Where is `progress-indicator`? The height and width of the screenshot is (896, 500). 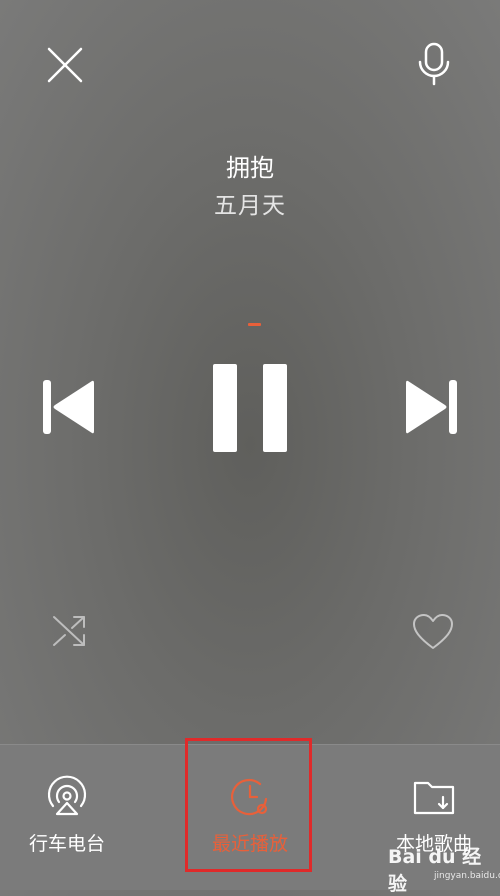
progress-indicator is located at coordinates (254, 324).